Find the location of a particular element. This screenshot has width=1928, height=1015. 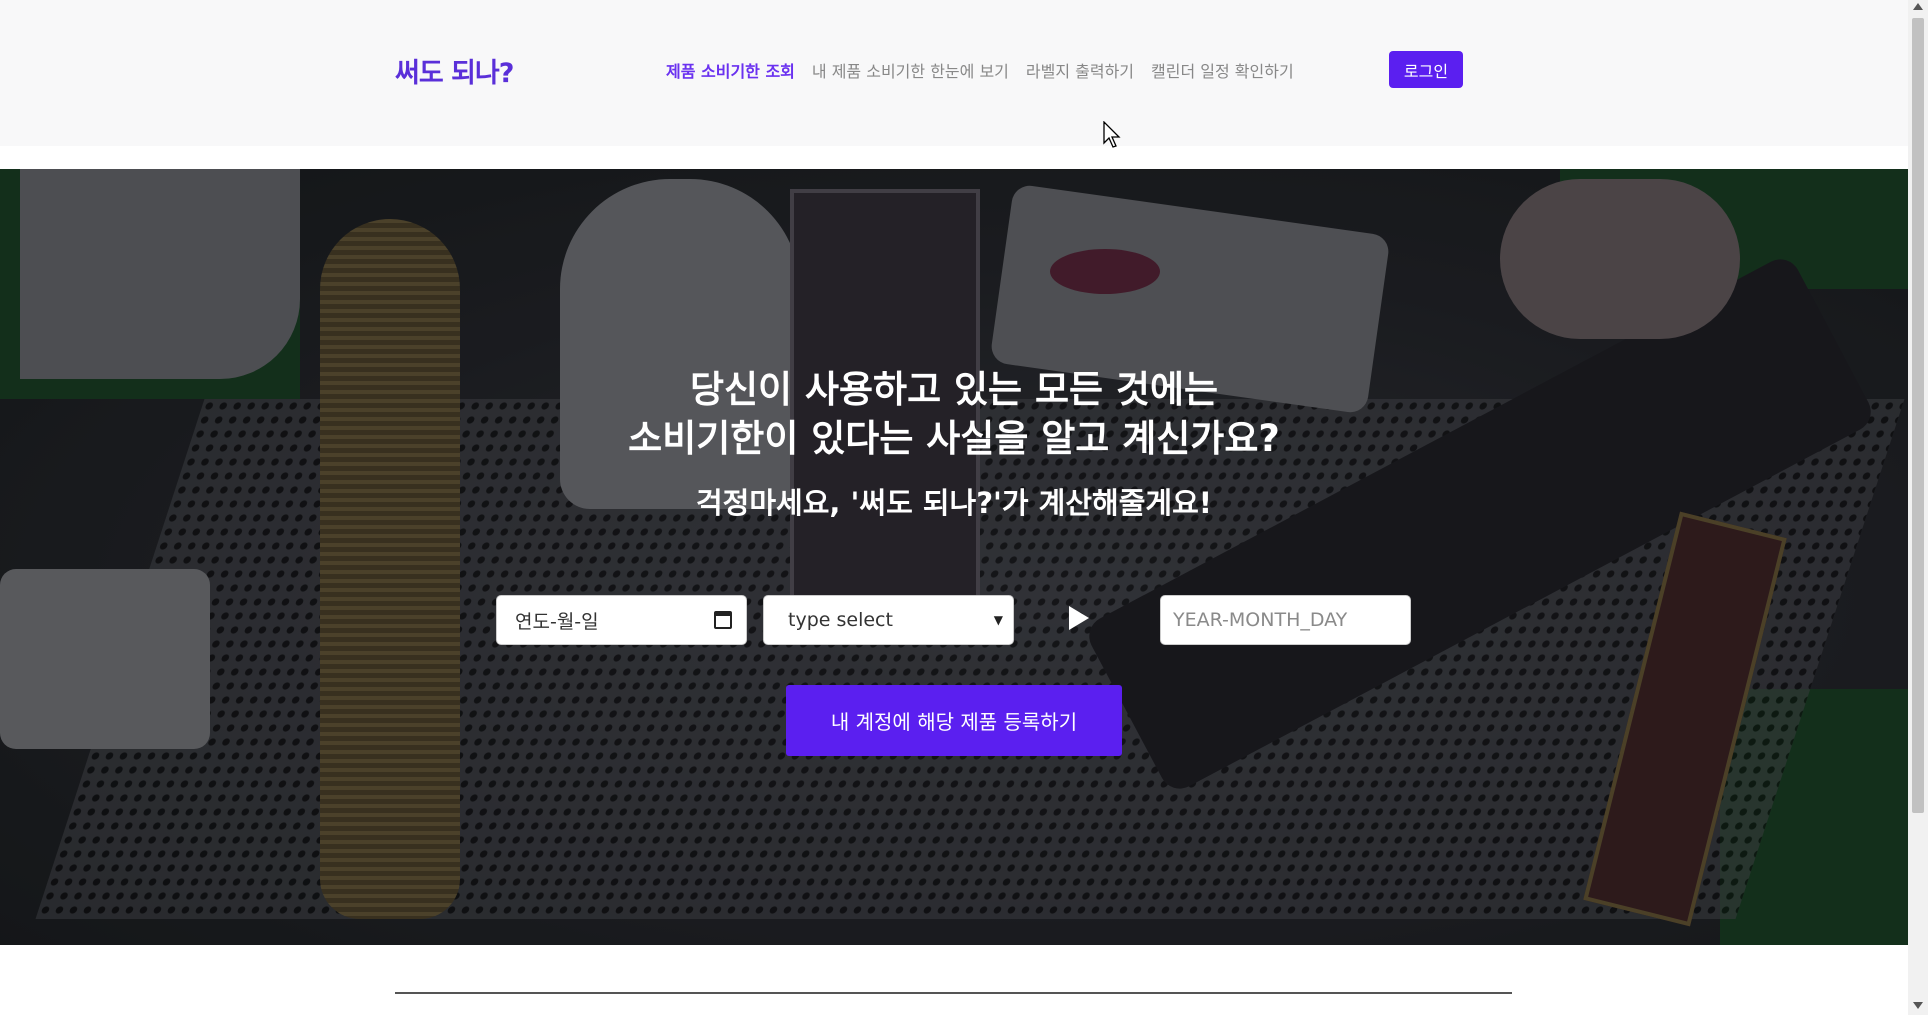

scroll-thumb is located at coordinates (1918, 415).